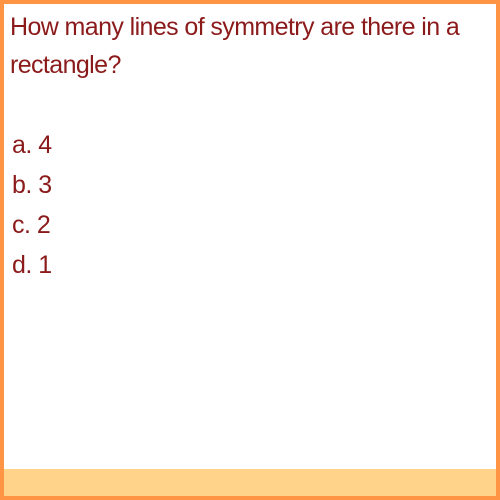  Describe the element at coordinates (32, 265) in the screenshot. I see `option-d: d. 1` at that location.